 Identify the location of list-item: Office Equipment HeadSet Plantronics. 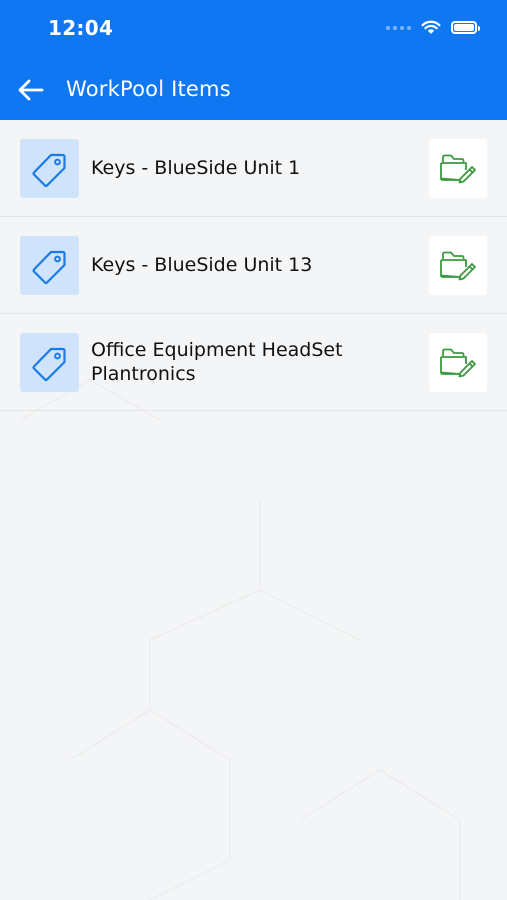
(253, 362).